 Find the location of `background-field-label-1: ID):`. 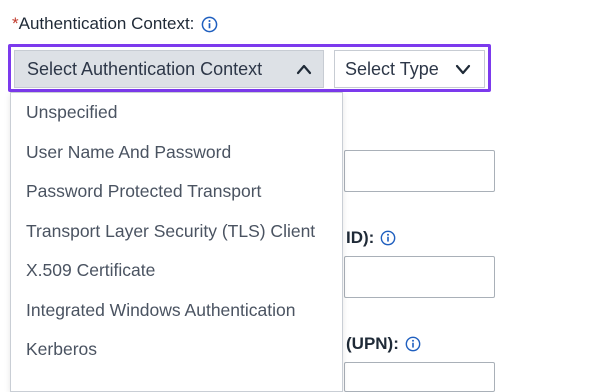

background-field-label-1: ID): is located at coordinates (371, 238).